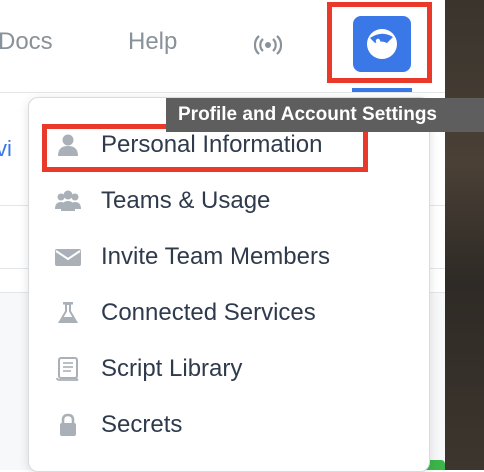  I want to click on menu-item-script-library: Script Library, so click(229, 369).